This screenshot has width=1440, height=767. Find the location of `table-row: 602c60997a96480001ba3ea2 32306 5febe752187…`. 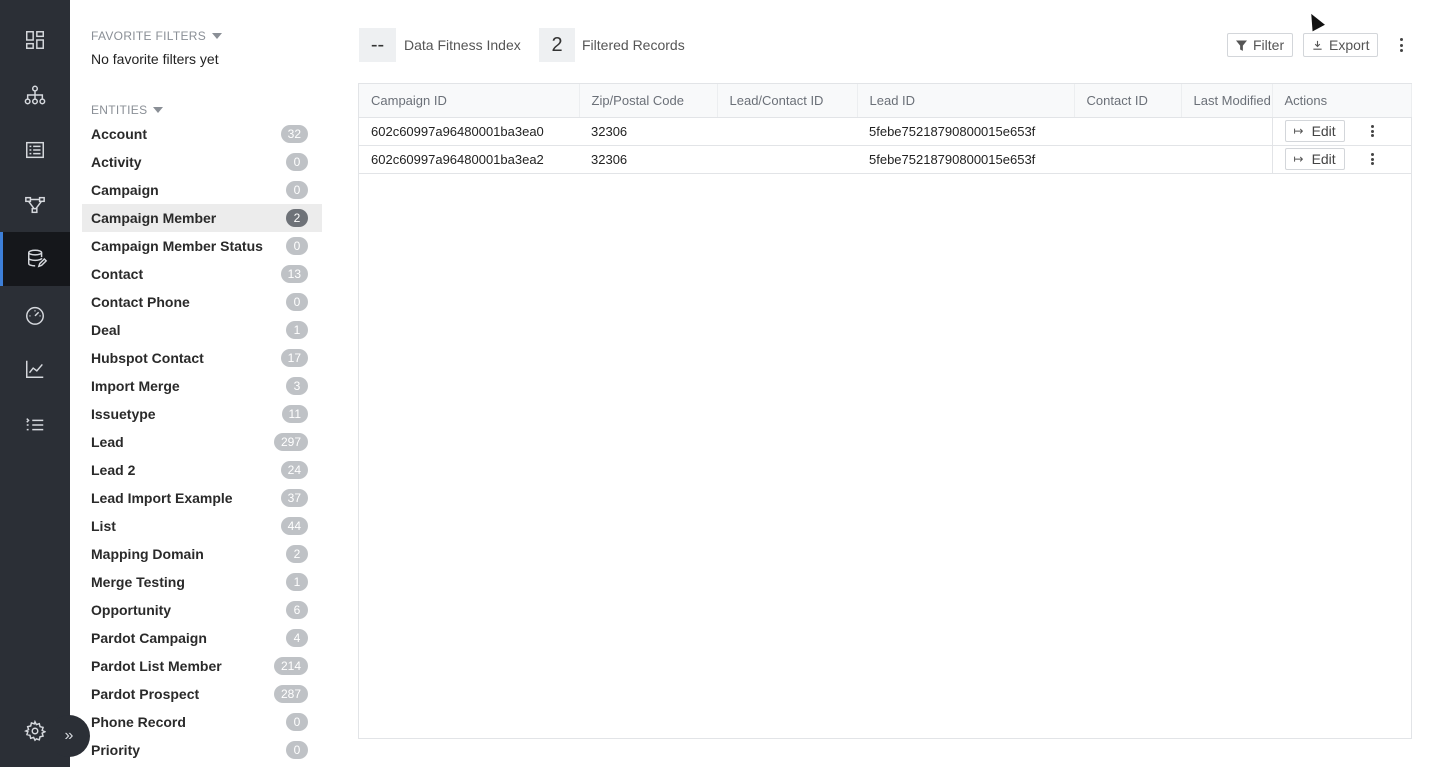

table-row: 602c60997a96480001ba3ea2 32306 5febe752187… is located at coordinates (885, 159).